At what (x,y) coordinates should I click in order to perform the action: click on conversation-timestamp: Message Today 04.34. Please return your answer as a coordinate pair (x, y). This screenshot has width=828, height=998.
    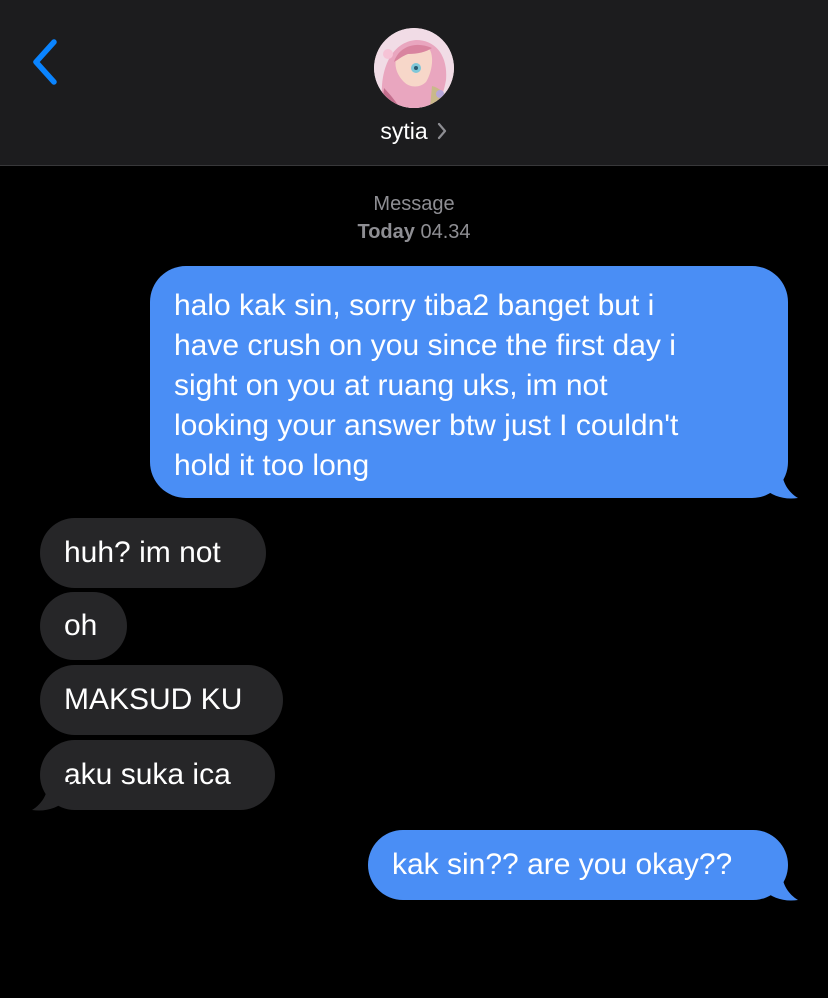
    Looking at the image, I should click on (414, 218).